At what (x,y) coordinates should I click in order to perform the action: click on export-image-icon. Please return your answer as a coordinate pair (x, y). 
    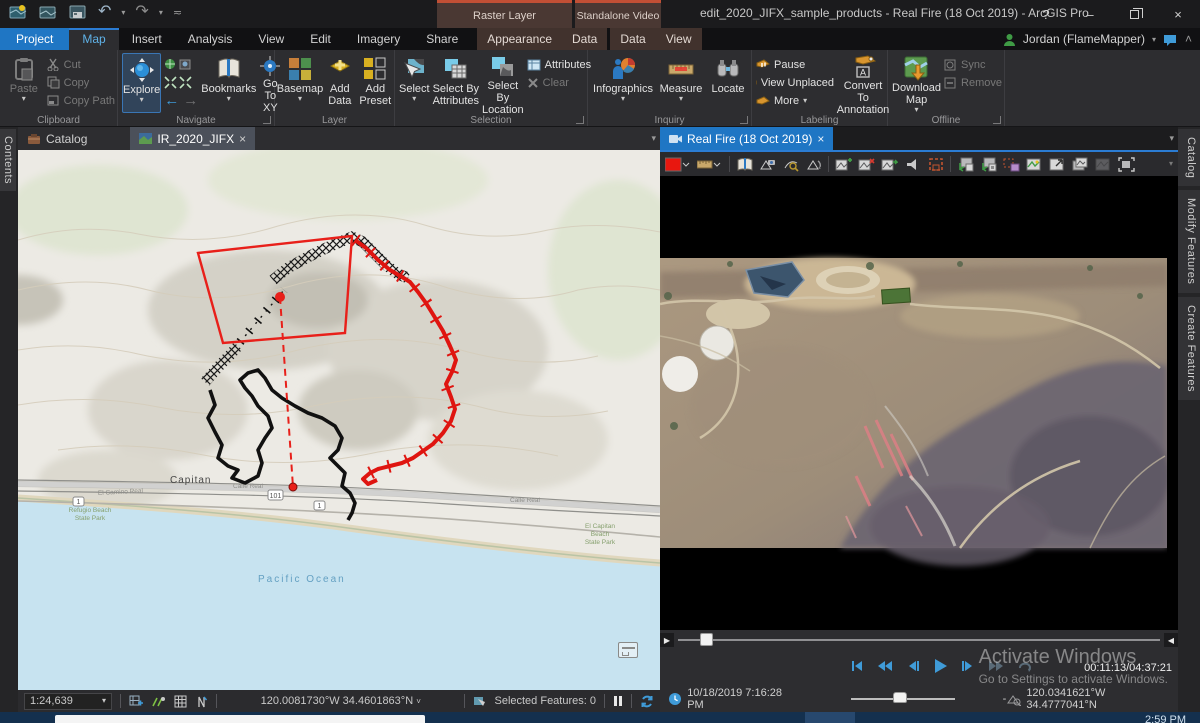
    Looking at the image, I should click on (1034, 164).